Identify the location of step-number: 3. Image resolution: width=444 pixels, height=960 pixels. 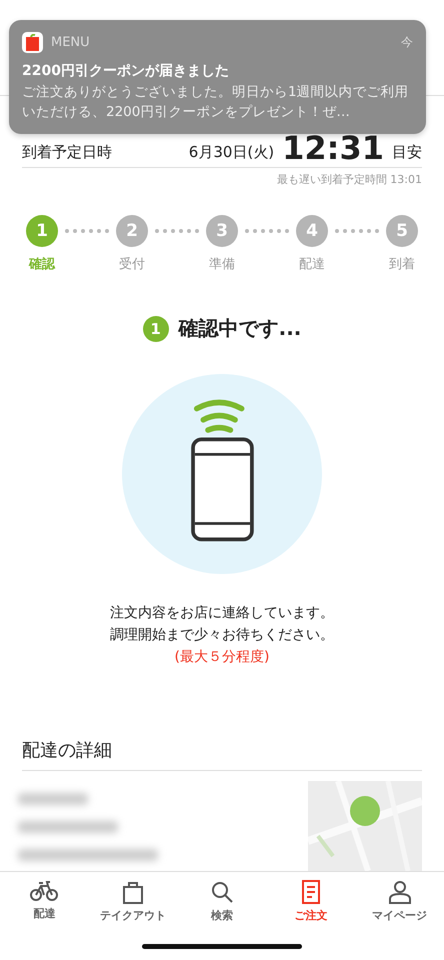
(222, 231).